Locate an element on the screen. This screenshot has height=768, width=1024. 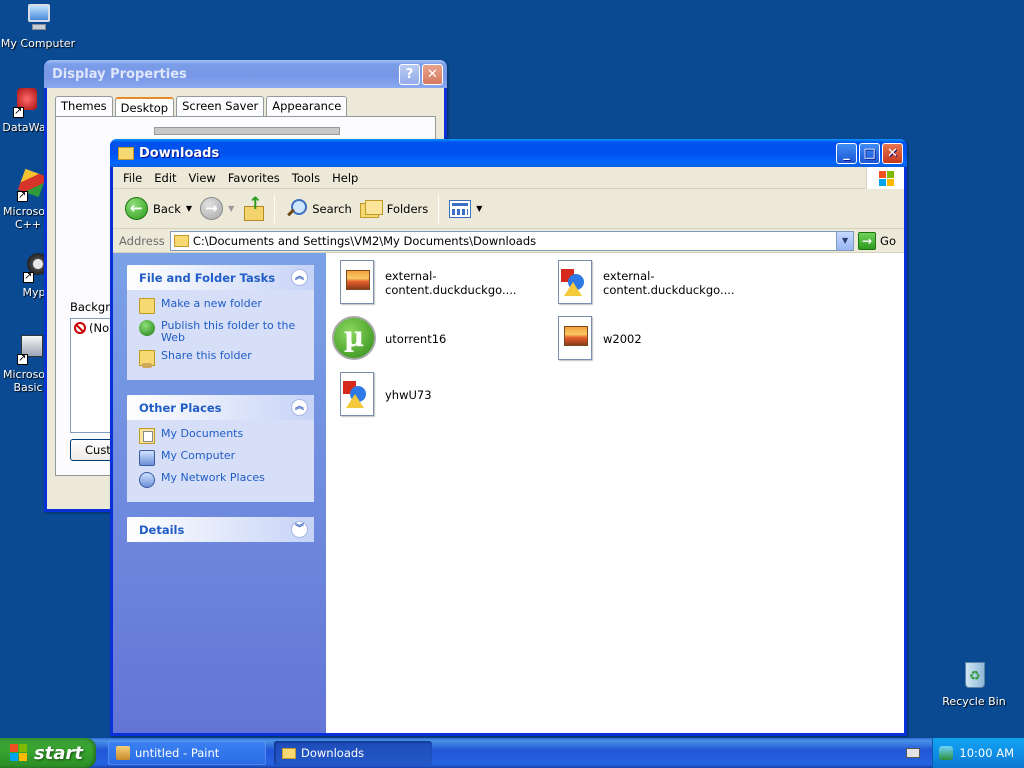
visual-cpp-icon is located at coordinates (29, 185).